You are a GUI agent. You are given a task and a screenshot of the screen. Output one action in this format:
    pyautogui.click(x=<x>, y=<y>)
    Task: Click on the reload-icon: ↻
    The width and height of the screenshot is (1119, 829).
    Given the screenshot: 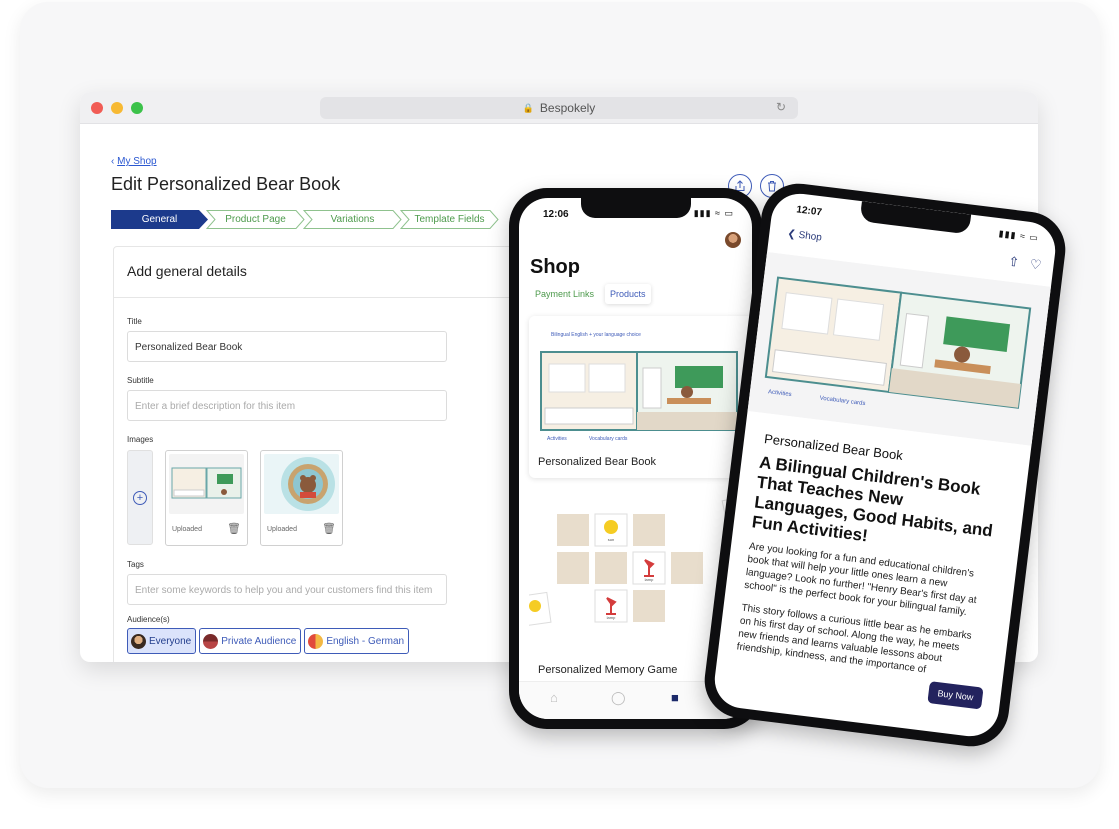 What is the action you would take?
    pyautogui.click(x=781, y=107)
    